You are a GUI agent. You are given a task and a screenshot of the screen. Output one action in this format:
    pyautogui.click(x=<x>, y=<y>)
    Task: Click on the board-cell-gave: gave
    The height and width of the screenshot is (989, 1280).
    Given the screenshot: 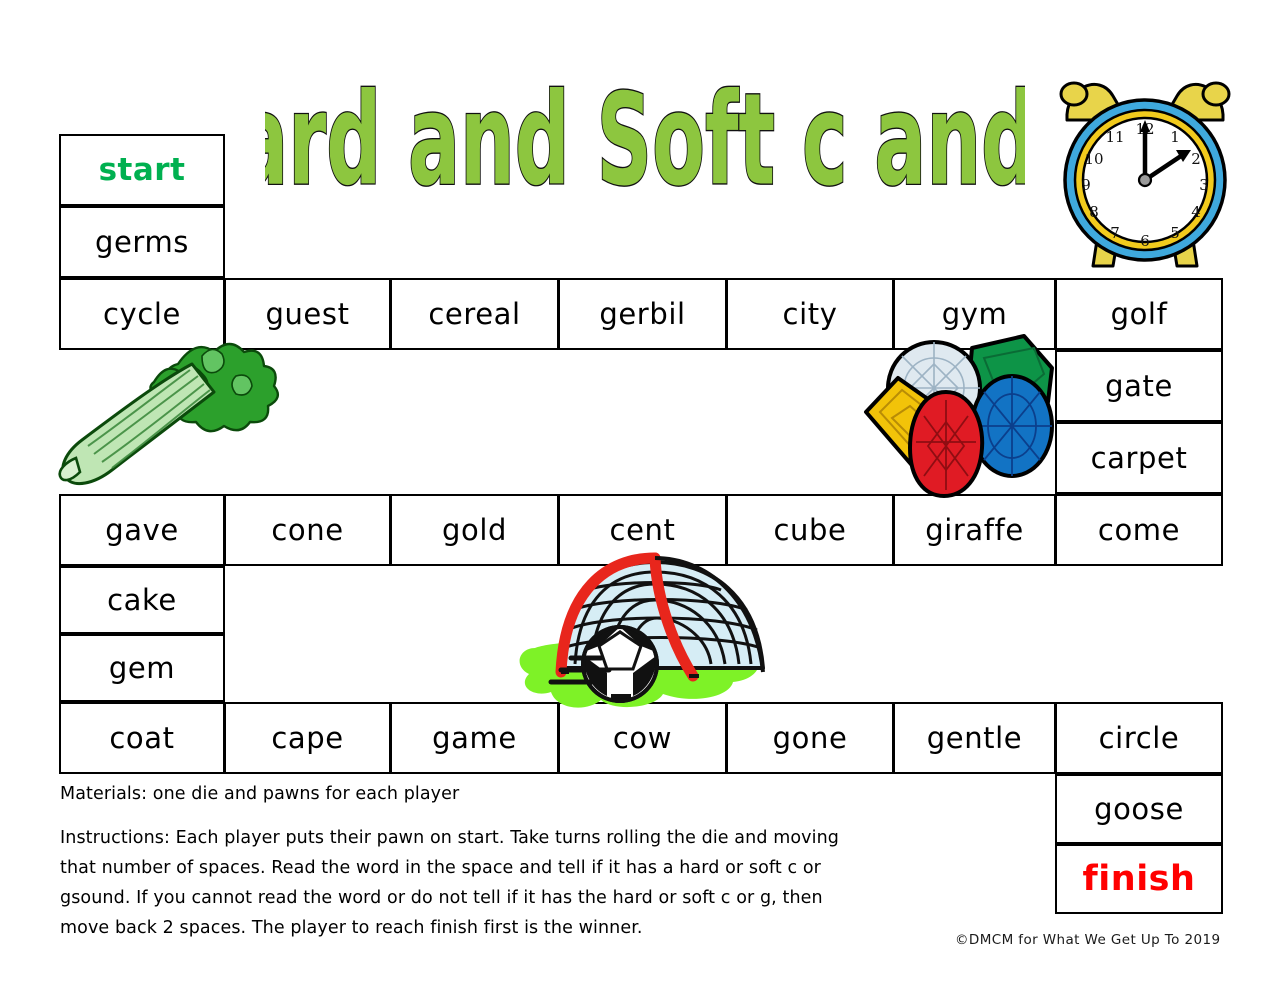 What is the action you would take?
    pyautogui.click(x=142, y=530)
    